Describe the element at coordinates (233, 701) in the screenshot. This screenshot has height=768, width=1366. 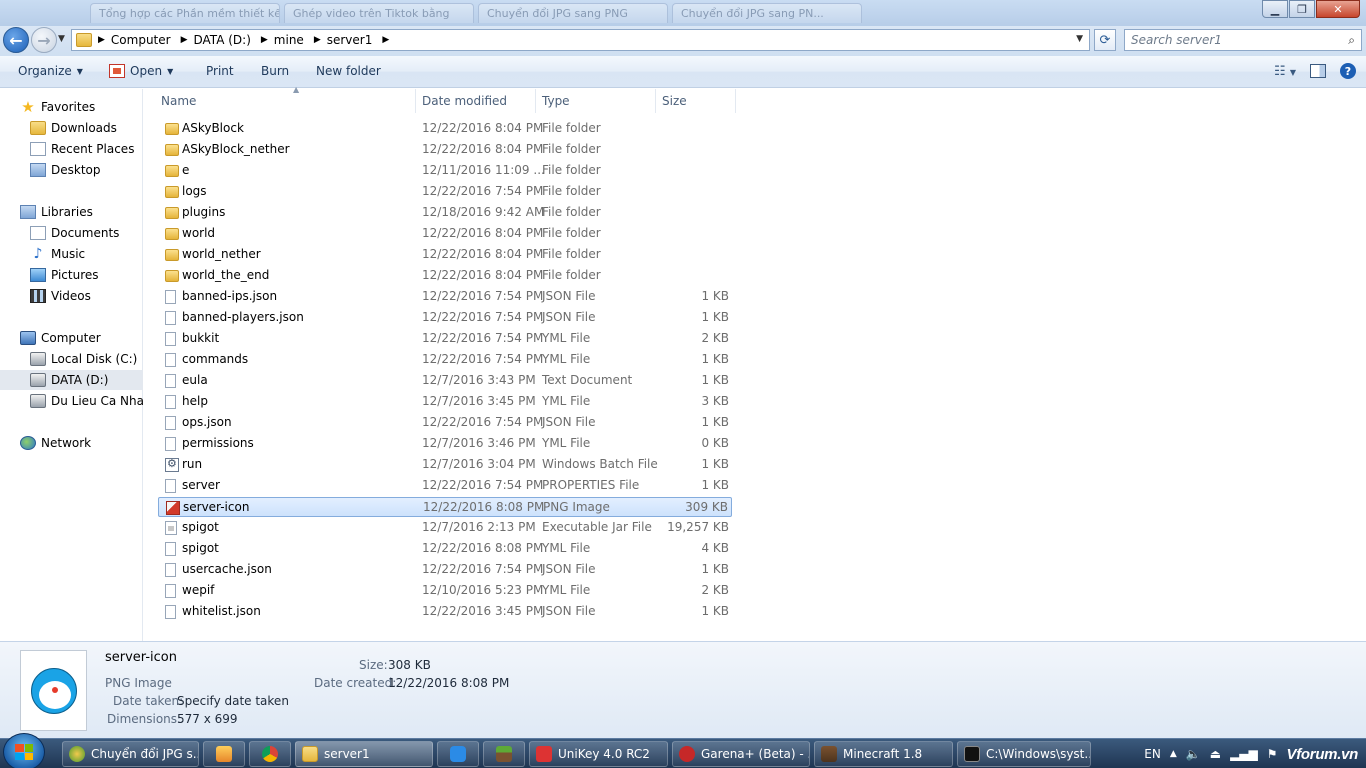
I see `date-taken-value: Specify date taken` at that location.